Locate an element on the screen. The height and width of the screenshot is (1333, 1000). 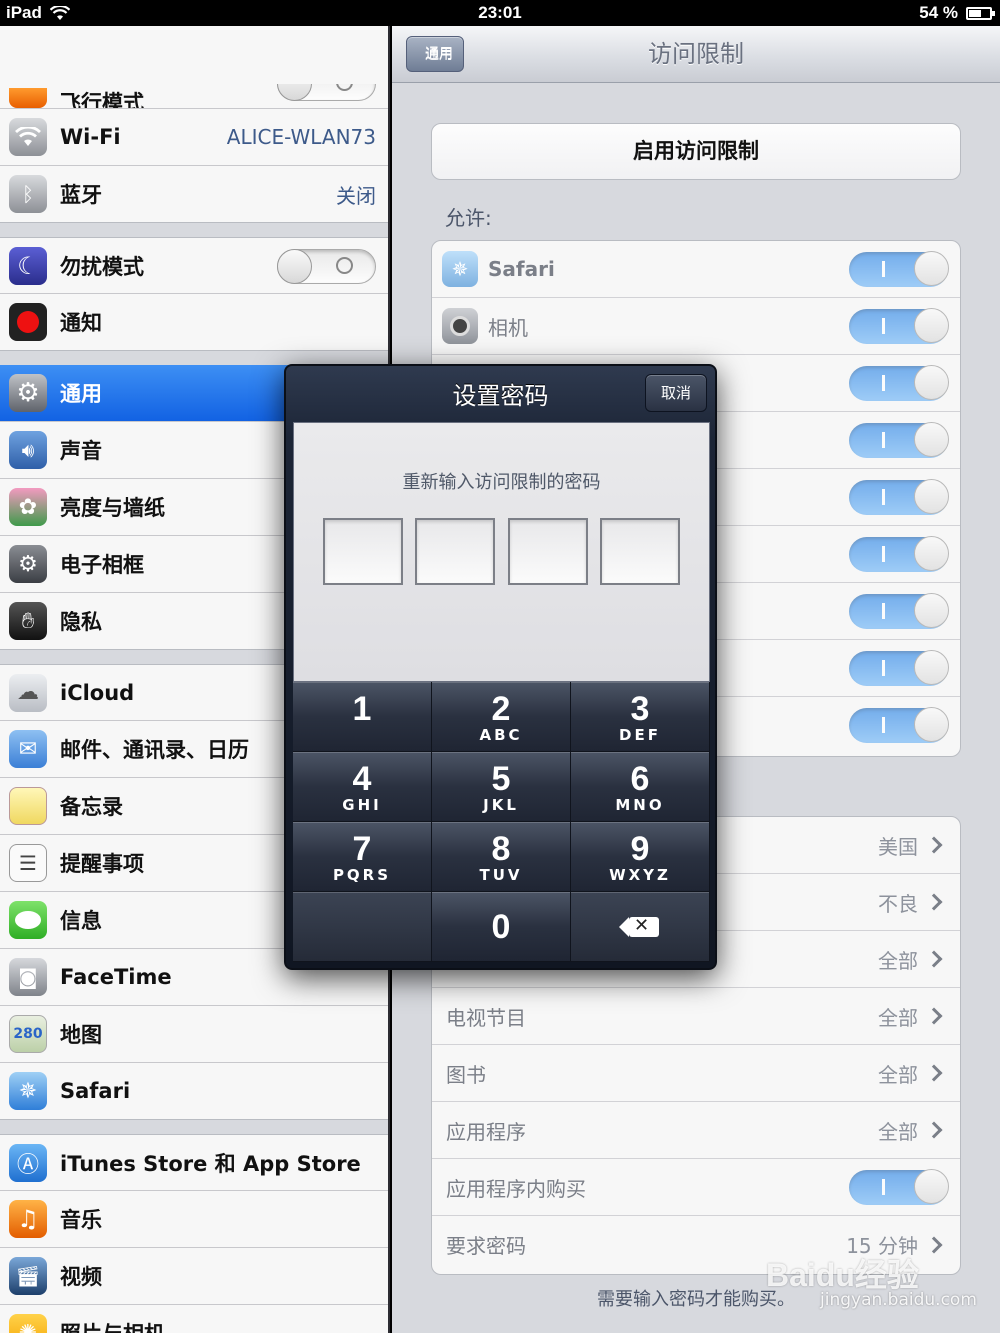
key-number: 8 is located at coordinates (501, 849).